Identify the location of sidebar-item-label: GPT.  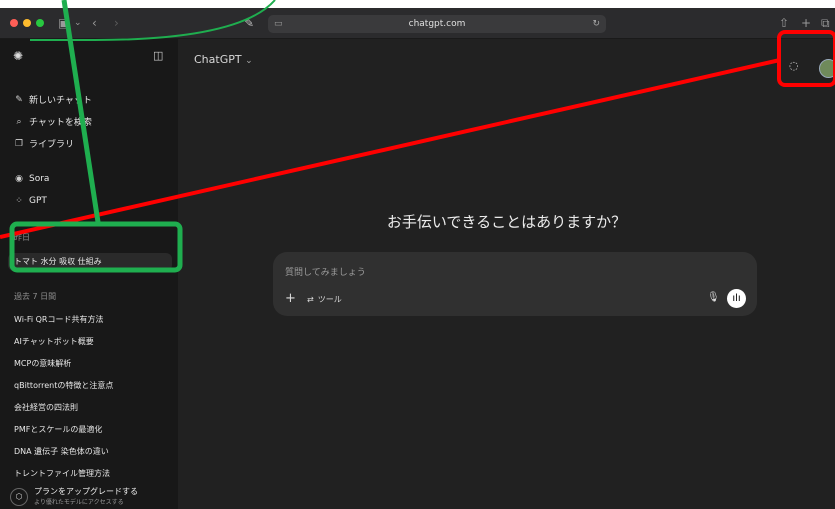
(38, 201).